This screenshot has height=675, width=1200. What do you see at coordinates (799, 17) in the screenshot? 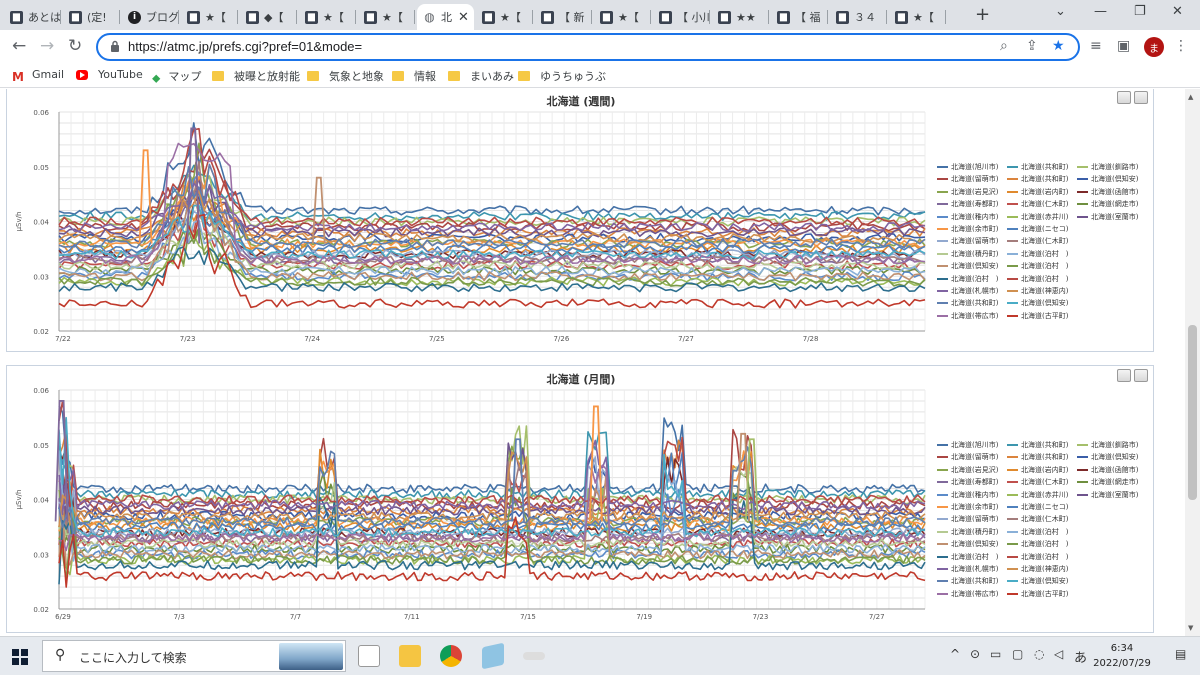
I see `browser-tab: ▆ 【 福` at bounding box center [799, 17].